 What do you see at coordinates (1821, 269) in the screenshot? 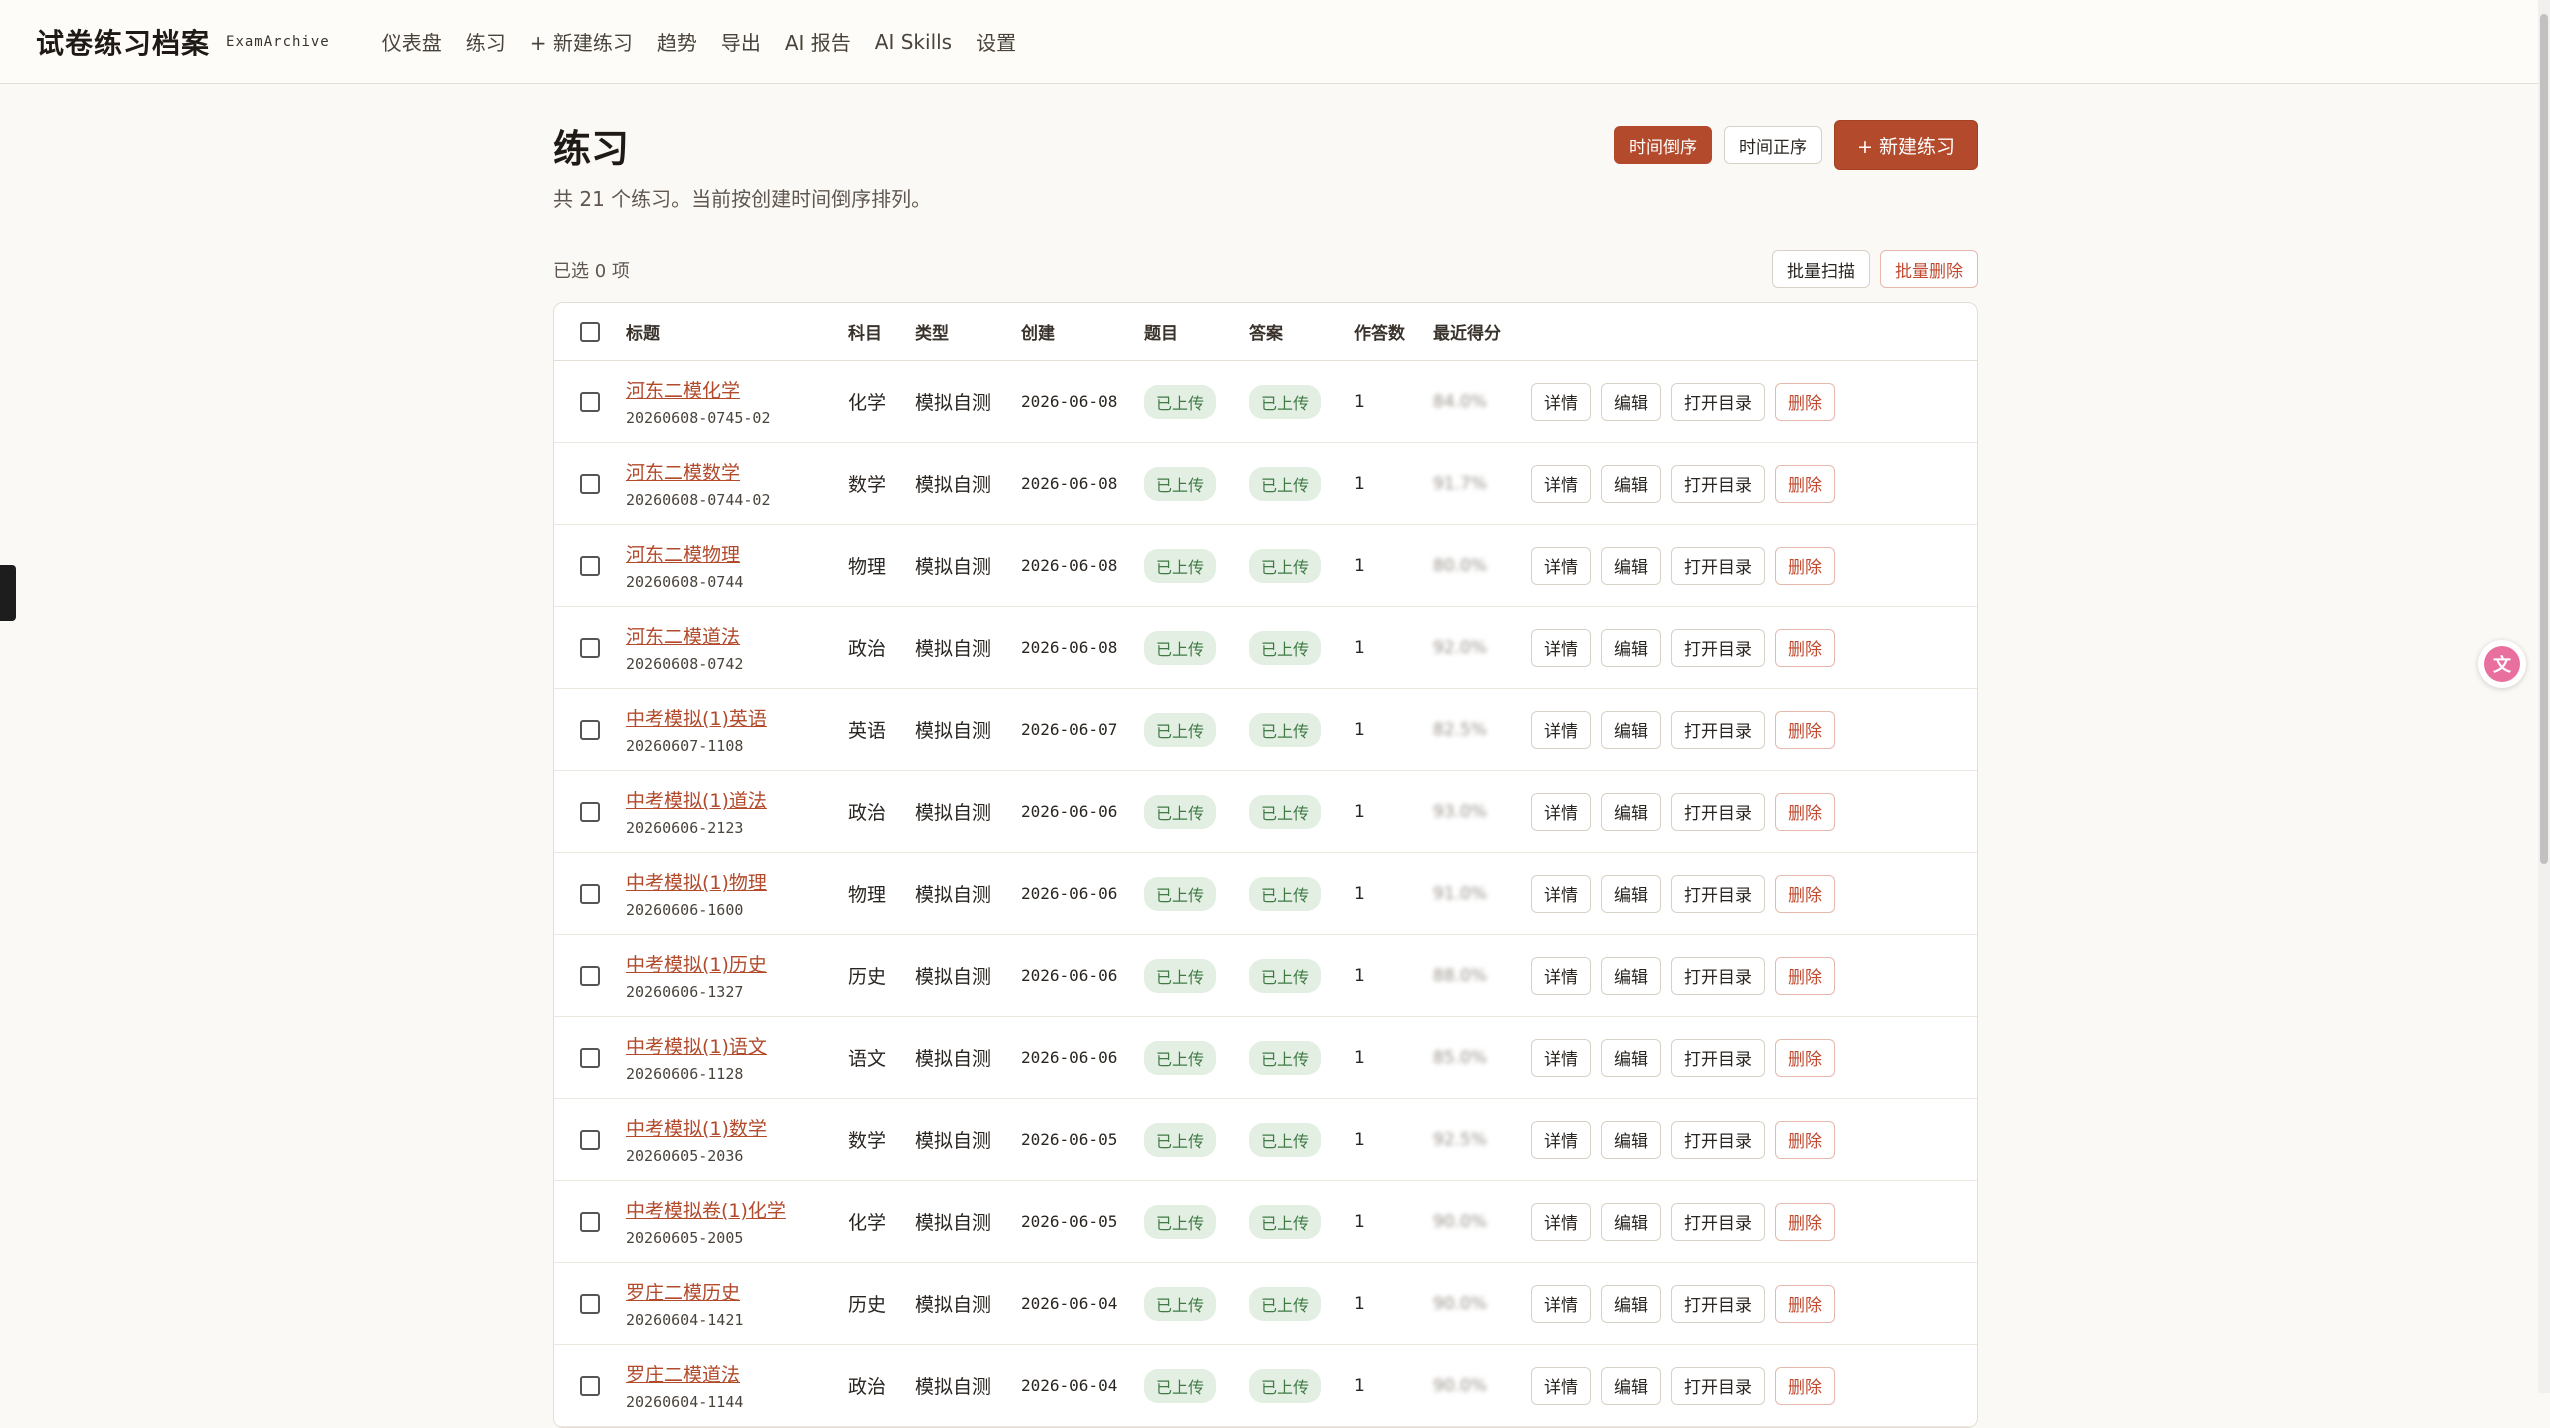
I see `batch-scan-button: 批量扫描` at bounding box center [1821, 269].